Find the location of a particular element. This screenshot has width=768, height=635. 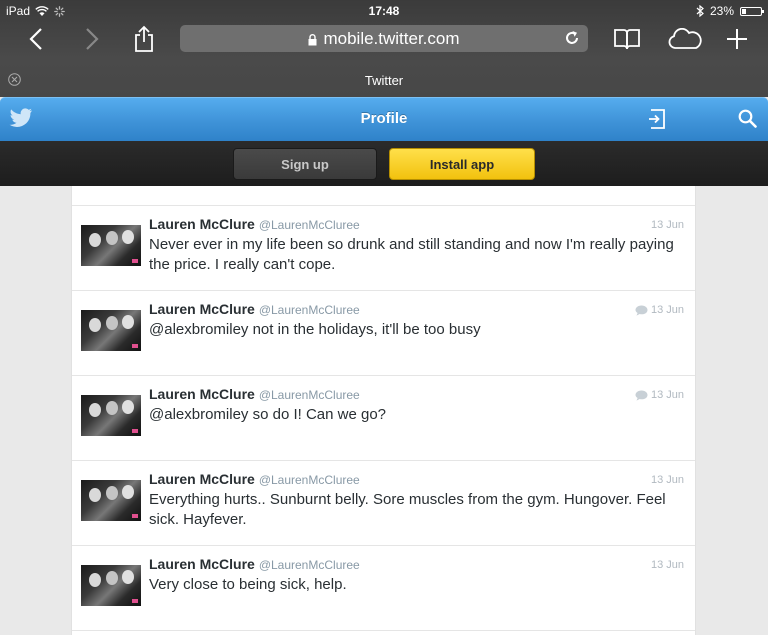

bookmarks-button is located at coordinates (627, 39).